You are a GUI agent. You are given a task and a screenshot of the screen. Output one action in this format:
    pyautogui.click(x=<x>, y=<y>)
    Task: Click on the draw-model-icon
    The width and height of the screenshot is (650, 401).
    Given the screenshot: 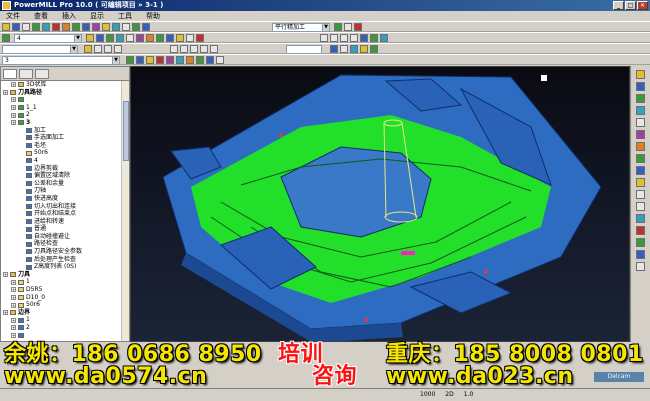 What is the action you would take?
    pyautogui.click(x=170, y=60)
    